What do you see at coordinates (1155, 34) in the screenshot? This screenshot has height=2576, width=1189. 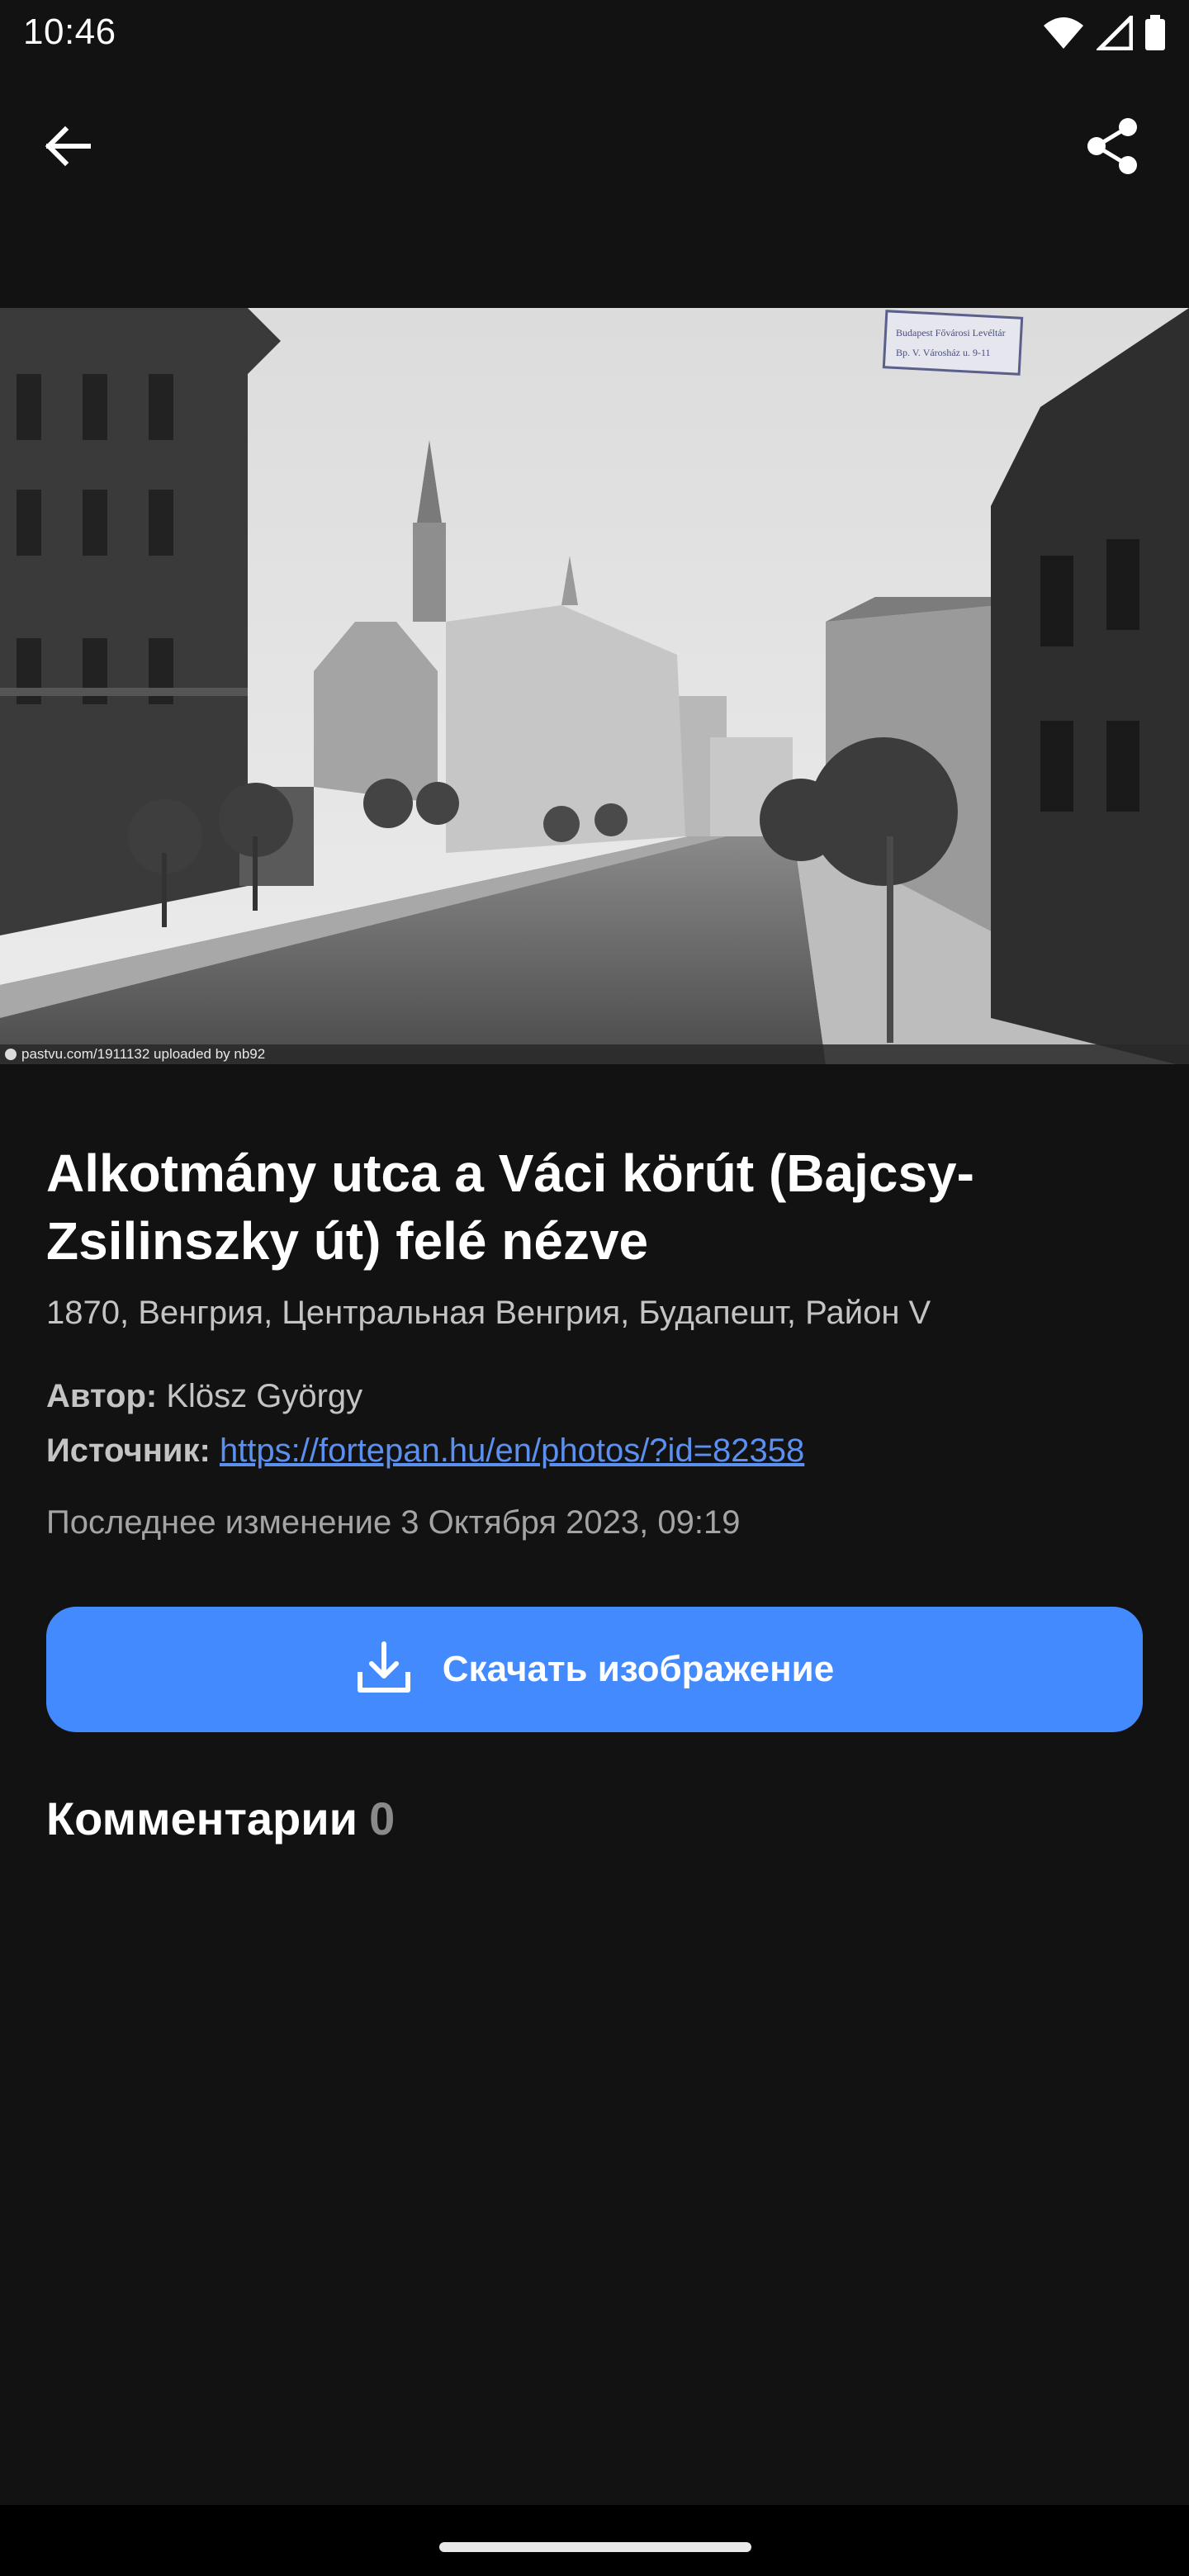 I see `battery-icon` at bounding box center [1155, 34].